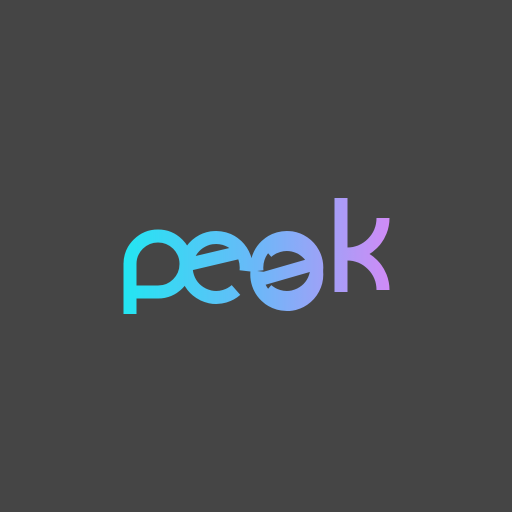  I want to click on letter-p, so click(158, 271).